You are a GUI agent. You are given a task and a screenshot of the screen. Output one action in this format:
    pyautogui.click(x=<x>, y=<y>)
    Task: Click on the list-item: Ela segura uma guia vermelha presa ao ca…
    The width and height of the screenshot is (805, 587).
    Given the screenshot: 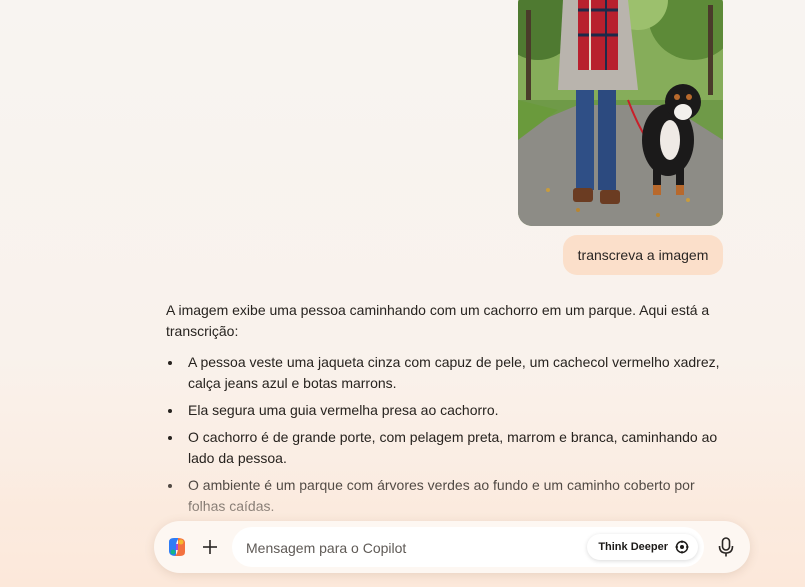 What is the action you would take?
    pyautogui.click(x=446, y=410)
    